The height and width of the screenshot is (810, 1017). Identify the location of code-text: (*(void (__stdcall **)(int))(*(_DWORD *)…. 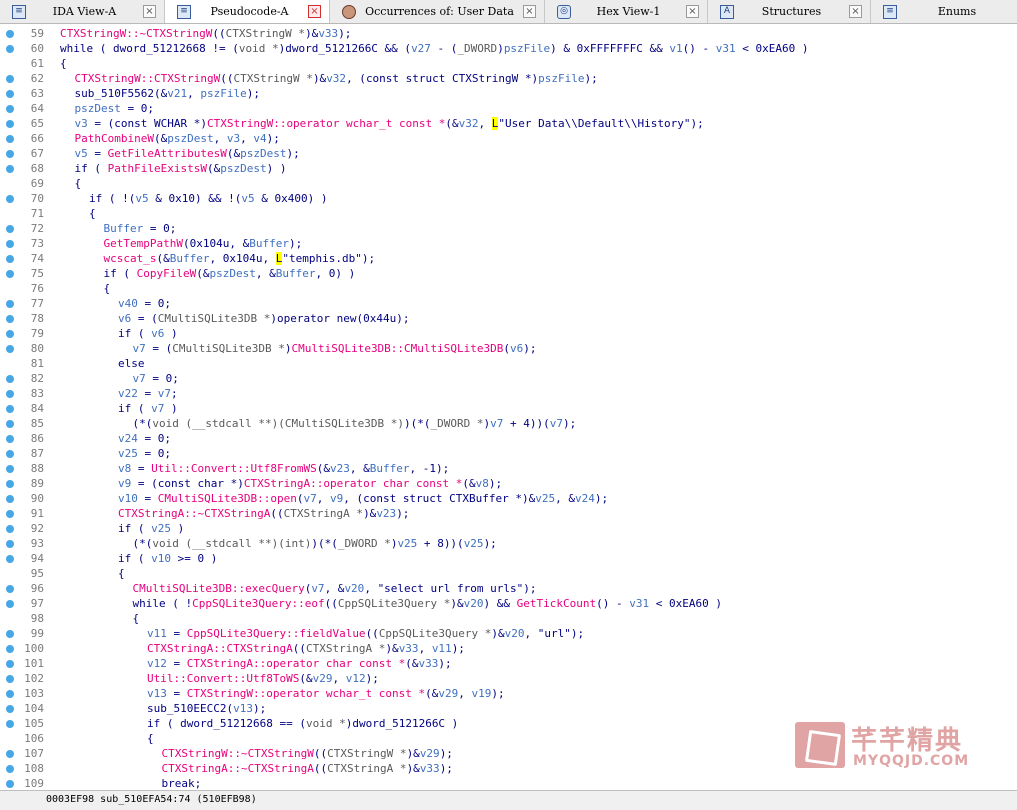
(315, 543).